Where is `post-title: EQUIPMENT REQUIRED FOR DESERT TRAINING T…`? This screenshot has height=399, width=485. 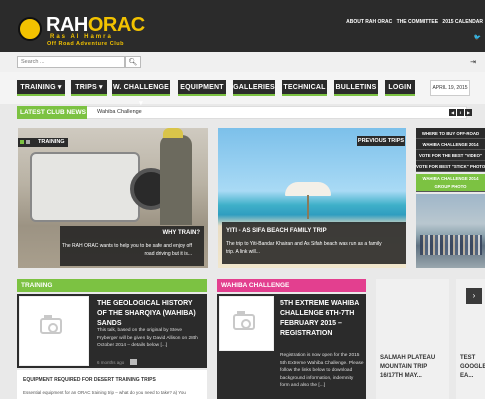 post-title: EQUIPMENT REQUIRED FOR DESERT TRAINING T… is located at coordinates (89, 380).